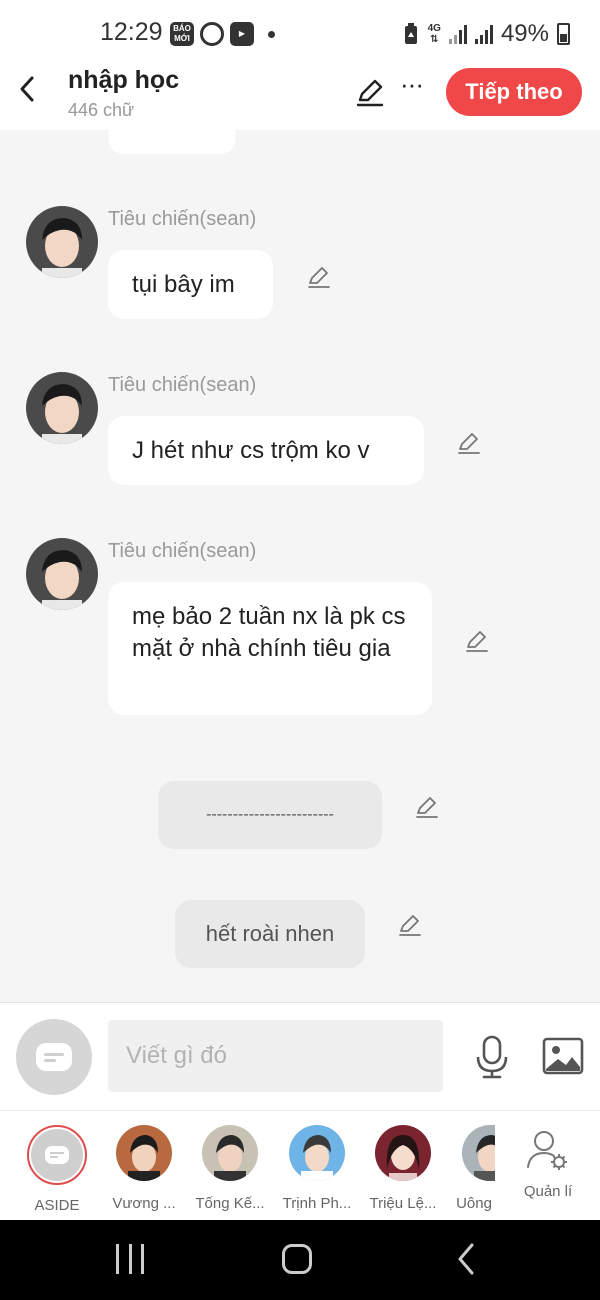 The height and width of the screenshot is (1300, 600). What do you see at coordinates (563, 34) in the screenshot?
I see `battery-icon` at bounding box center [563, 34].